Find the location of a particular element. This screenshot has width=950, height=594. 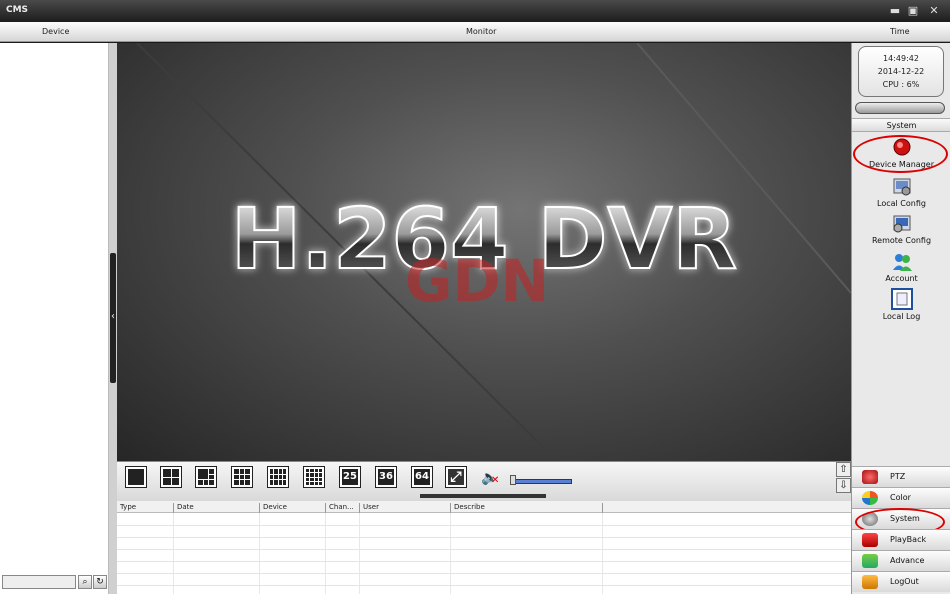

nav-playback-button: PlayBack is located at coordinates (901, 539).